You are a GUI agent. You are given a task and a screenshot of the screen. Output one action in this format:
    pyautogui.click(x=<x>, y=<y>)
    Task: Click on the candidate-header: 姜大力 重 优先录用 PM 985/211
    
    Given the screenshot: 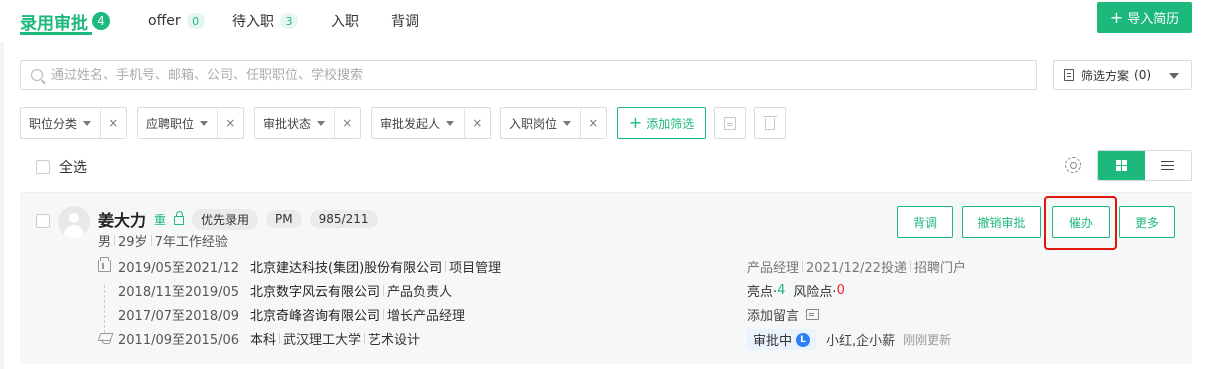 What is the action you would take?
    pyautogui.click(x=238, y=219)
    